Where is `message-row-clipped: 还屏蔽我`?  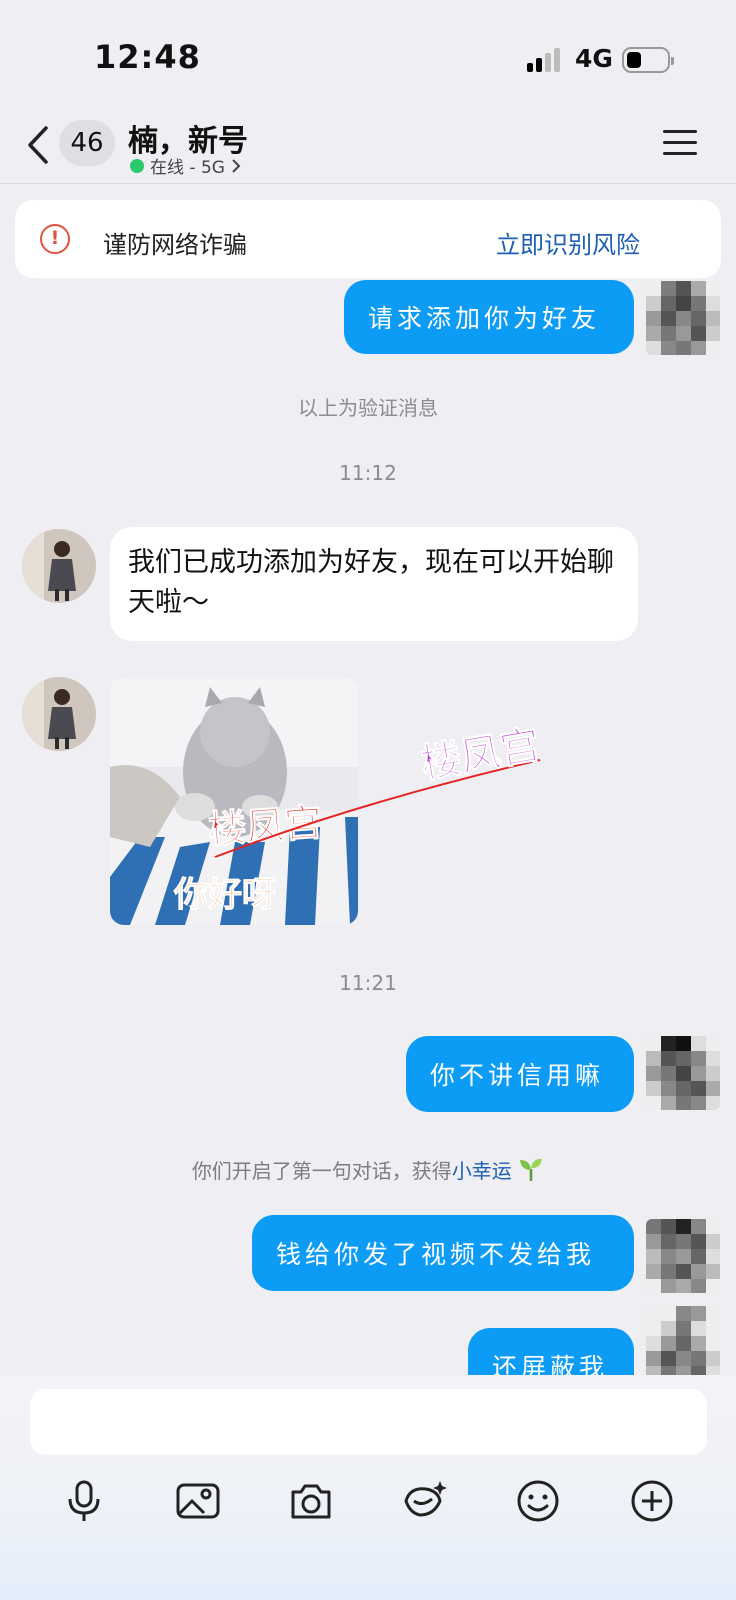
message-row-clipped: 还屏蔽我 is located at coordinates (368, 1337).